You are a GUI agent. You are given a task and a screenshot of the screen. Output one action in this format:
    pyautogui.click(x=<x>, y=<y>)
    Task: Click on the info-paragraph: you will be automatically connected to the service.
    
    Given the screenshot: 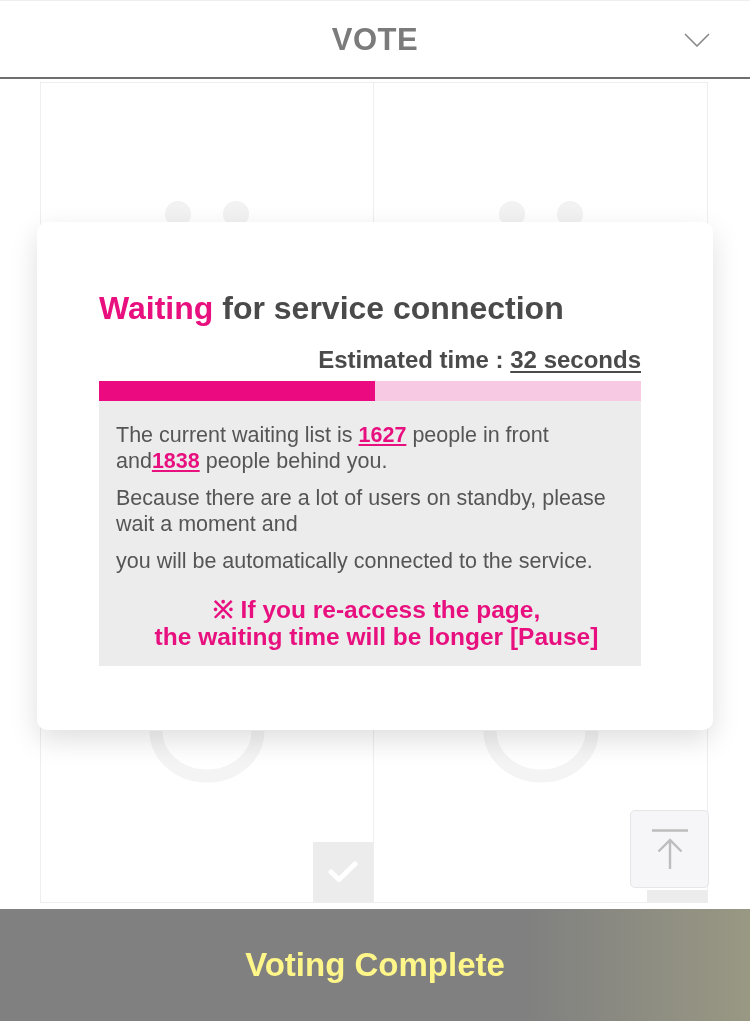 What is the action you would take?
    pyautogui.click(x=355, y=561)
    